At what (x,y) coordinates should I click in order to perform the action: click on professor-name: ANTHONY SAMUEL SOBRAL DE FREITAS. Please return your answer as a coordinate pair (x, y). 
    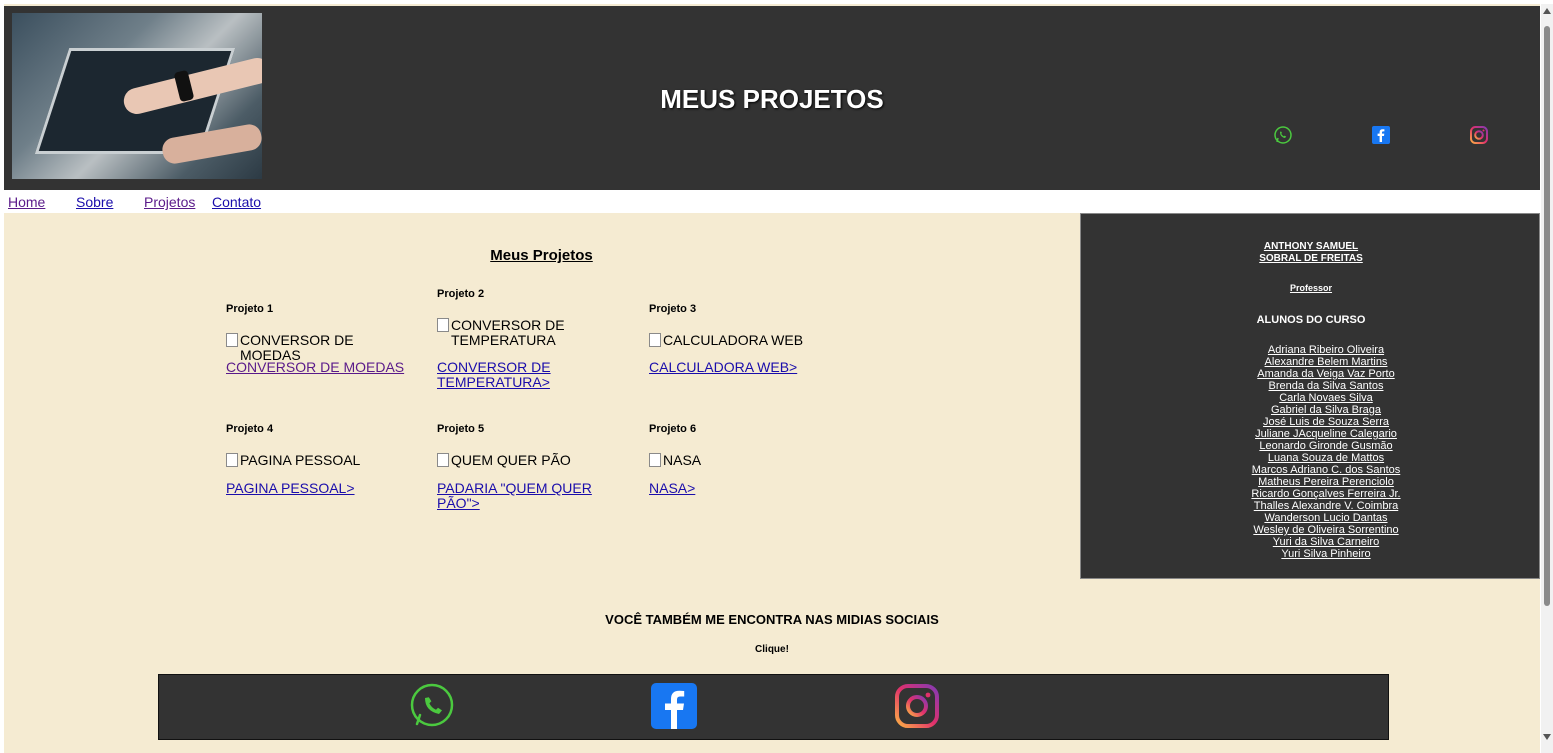
    Looking at the image, I should click on (1311, 253).